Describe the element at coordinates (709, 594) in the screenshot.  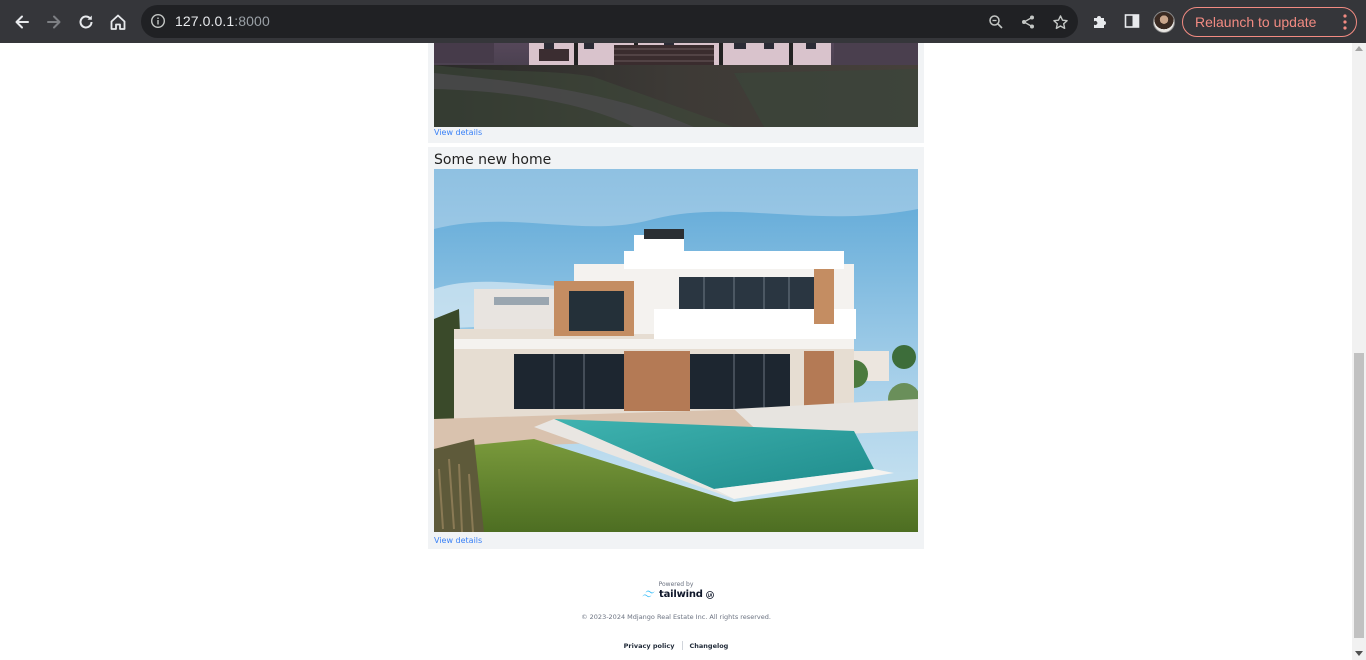
I see `ui-badge-icon` at that location.